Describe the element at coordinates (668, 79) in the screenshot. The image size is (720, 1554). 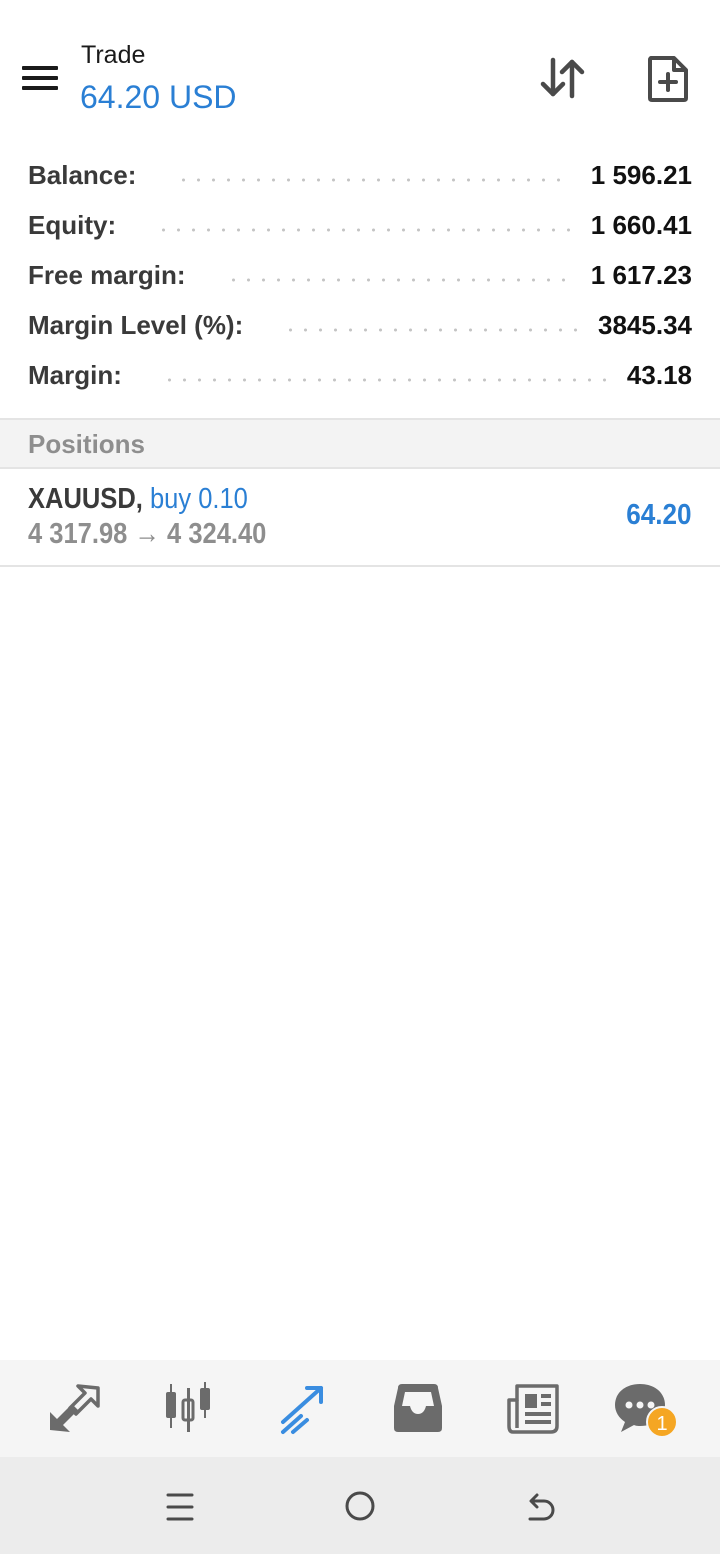
I see `new-order-icon` at that location.